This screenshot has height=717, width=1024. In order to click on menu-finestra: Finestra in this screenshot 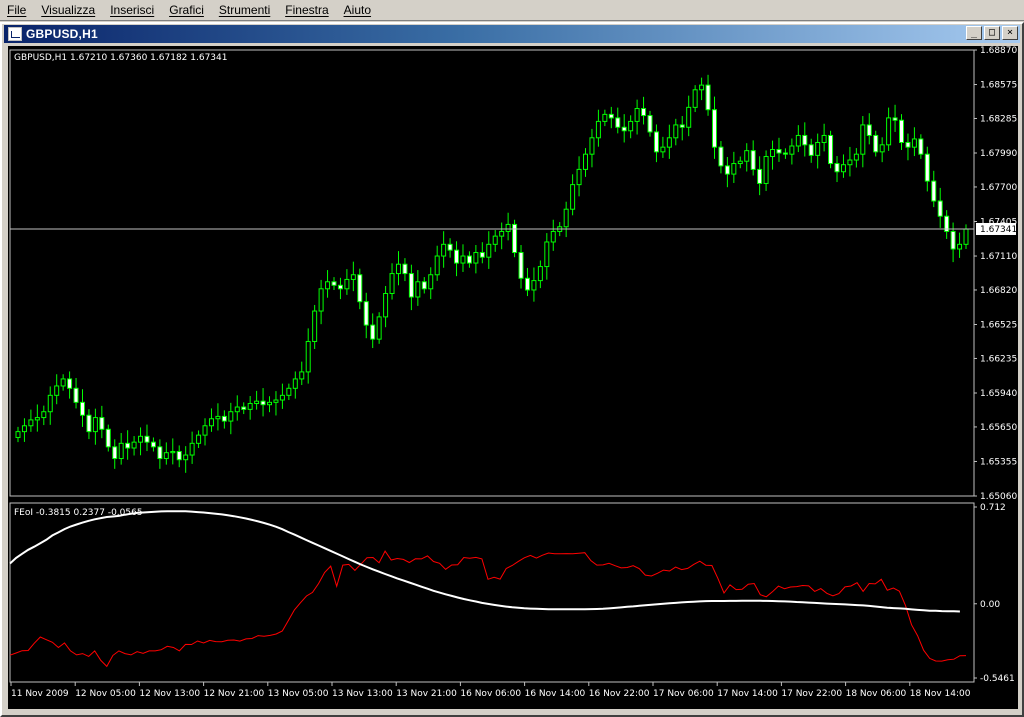, I will do `click(307, 10)`.